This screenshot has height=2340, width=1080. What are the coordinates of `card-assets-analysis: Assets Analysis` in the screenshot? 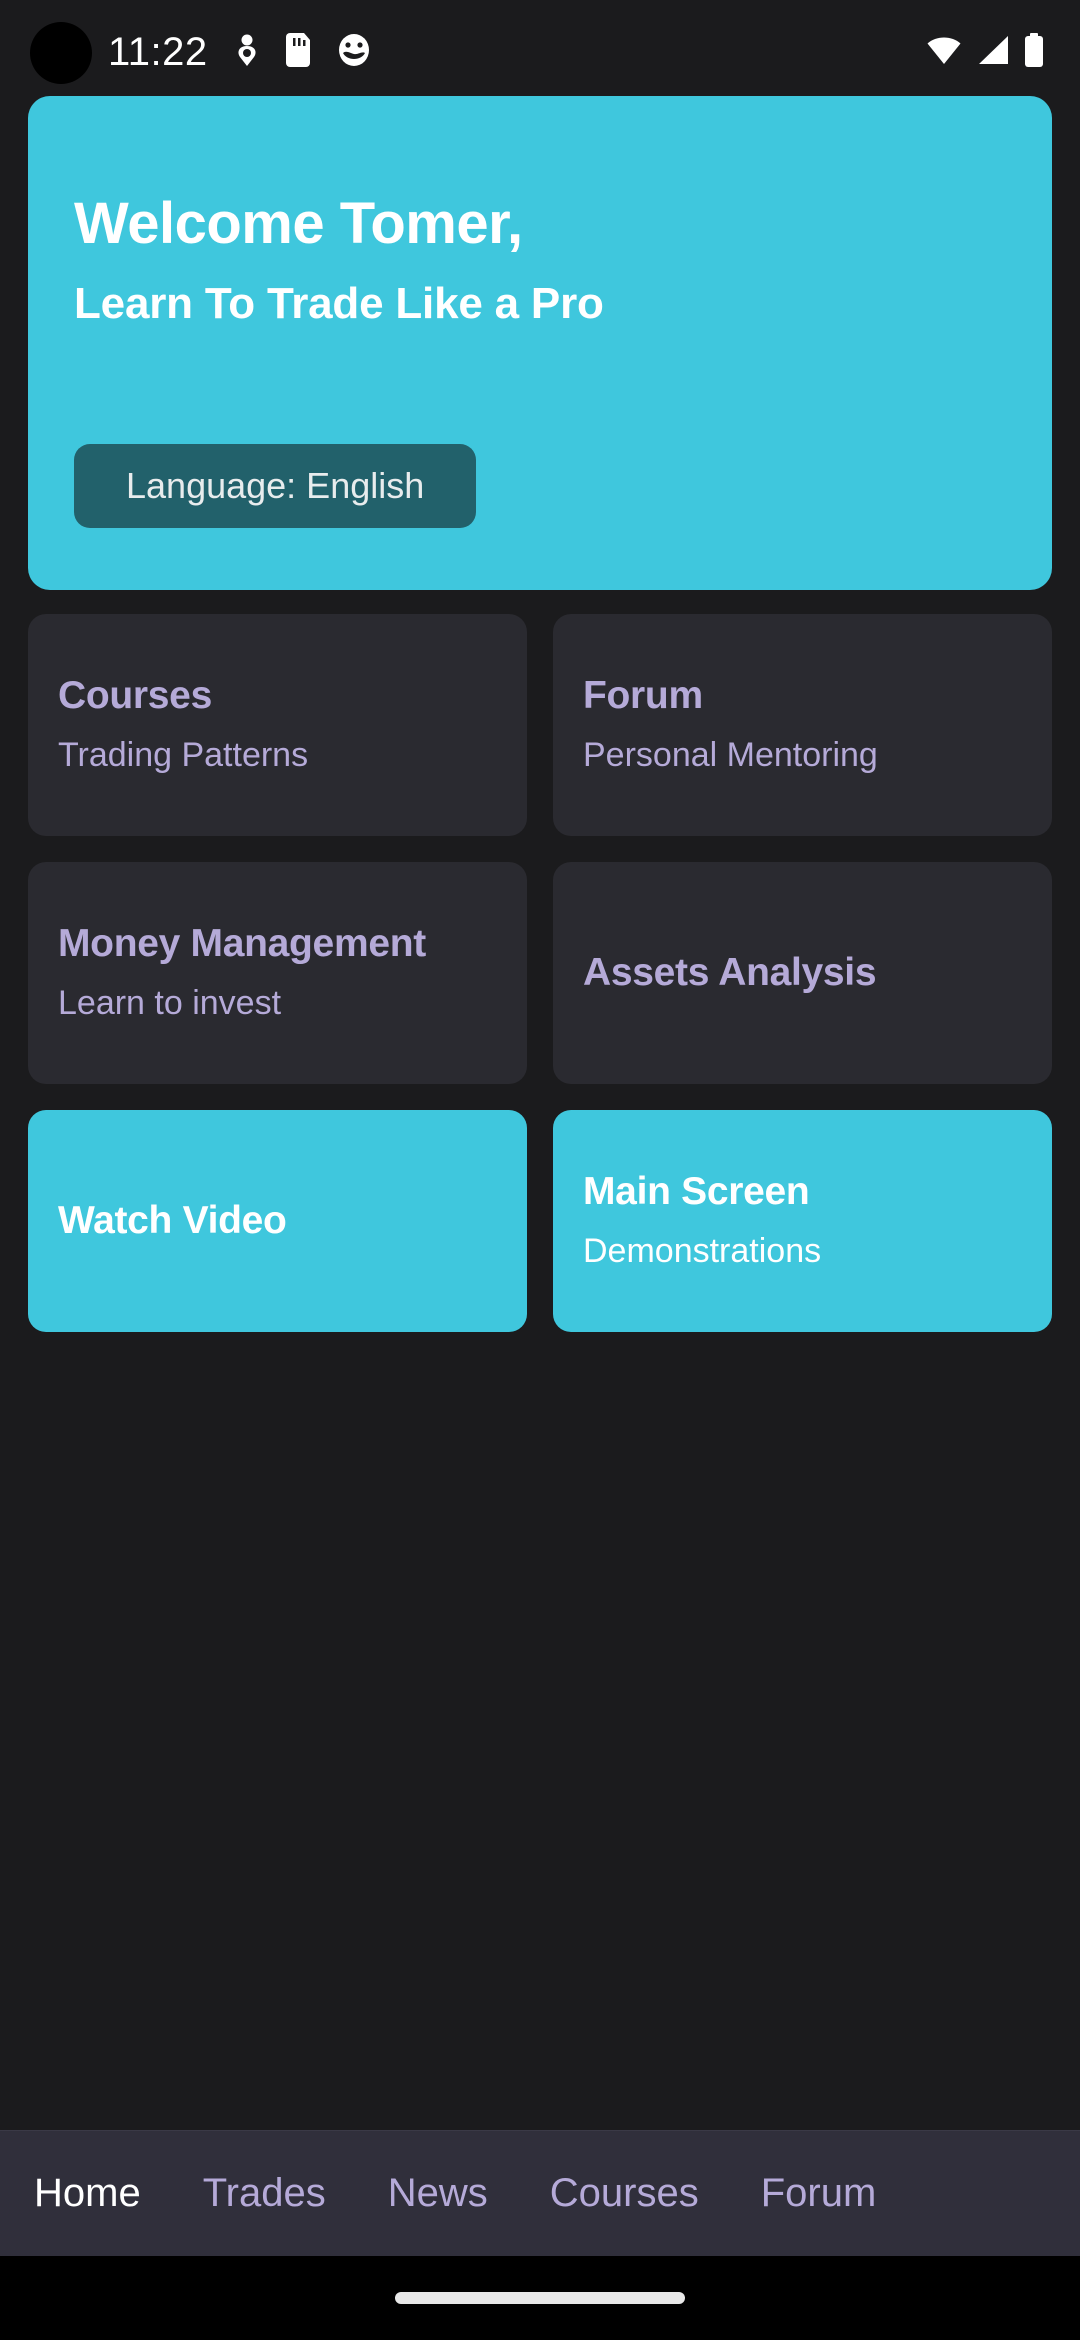 It's located at (802, 973).